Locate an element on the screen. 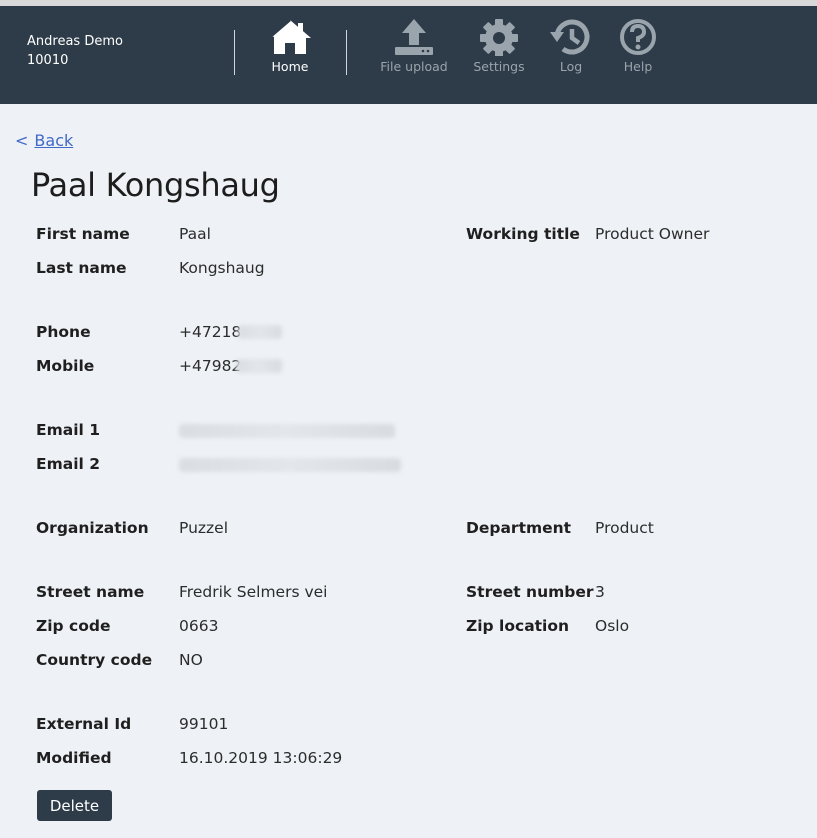 The height and width of the screenshot is (838, 817). modified-label: Modified is located at coordinates (74, 758).